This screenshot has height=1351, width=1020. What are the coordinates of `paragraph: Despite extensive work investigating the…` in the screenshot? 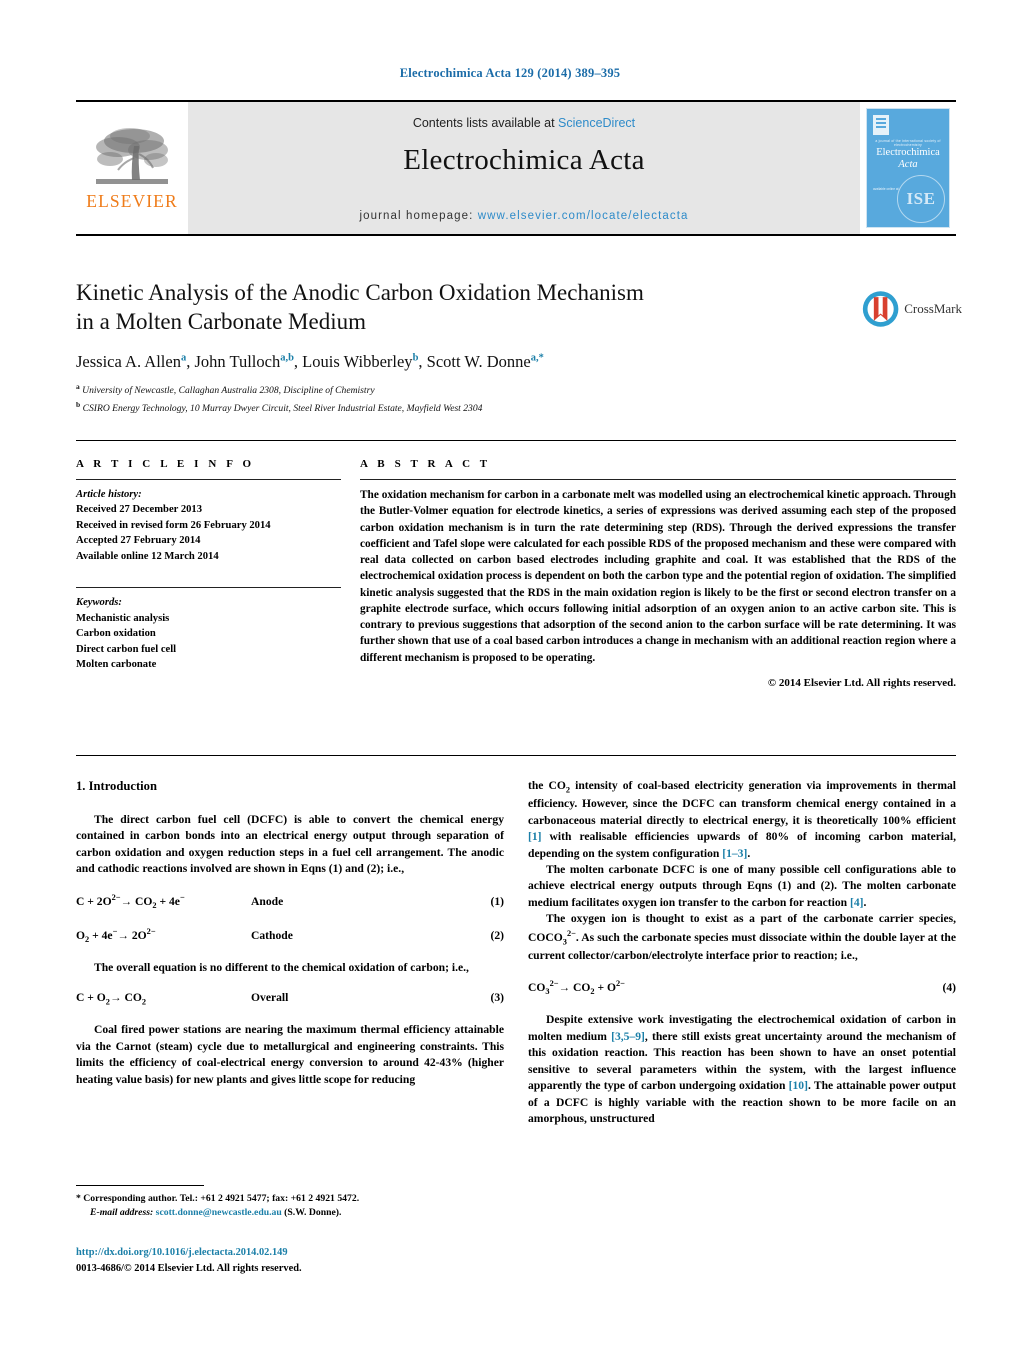 It's located at (742, 1069).